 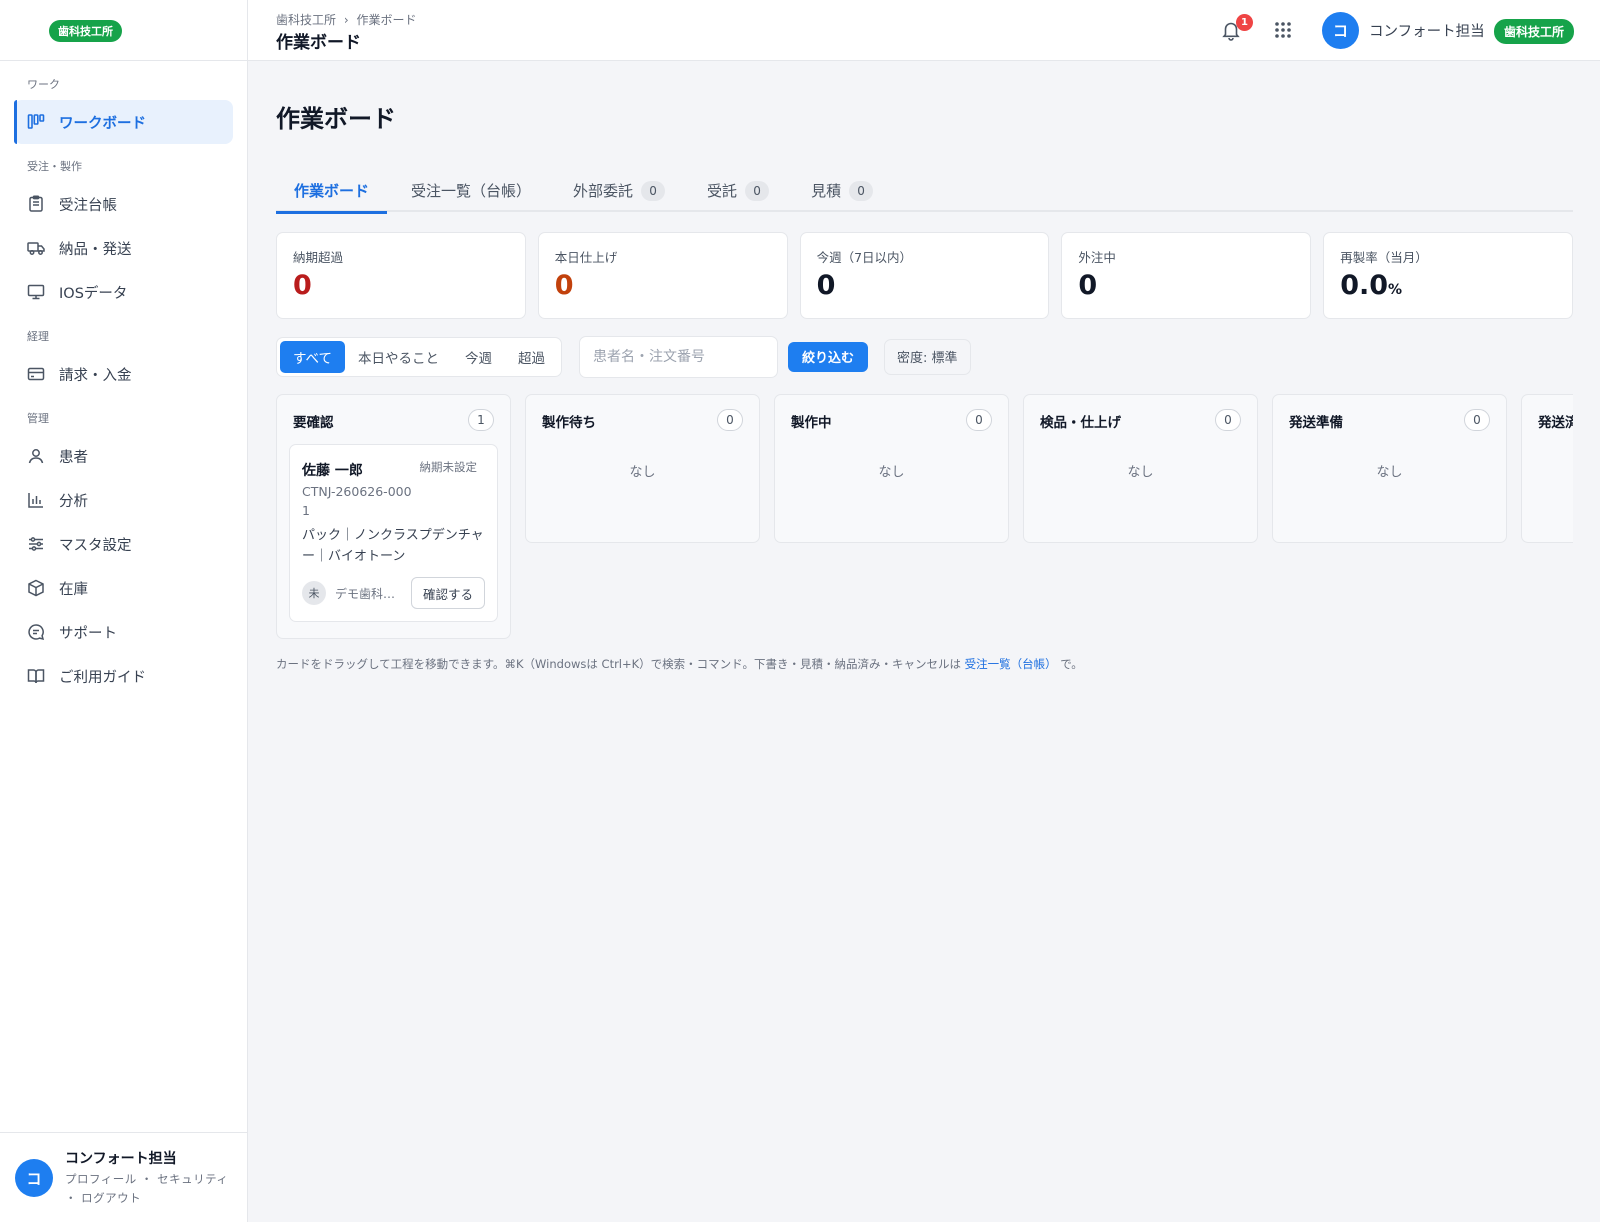 I want to click on user-links: プロフィール ・ セキュリティ ・ ログアウト, so click(x=150, y=1189).